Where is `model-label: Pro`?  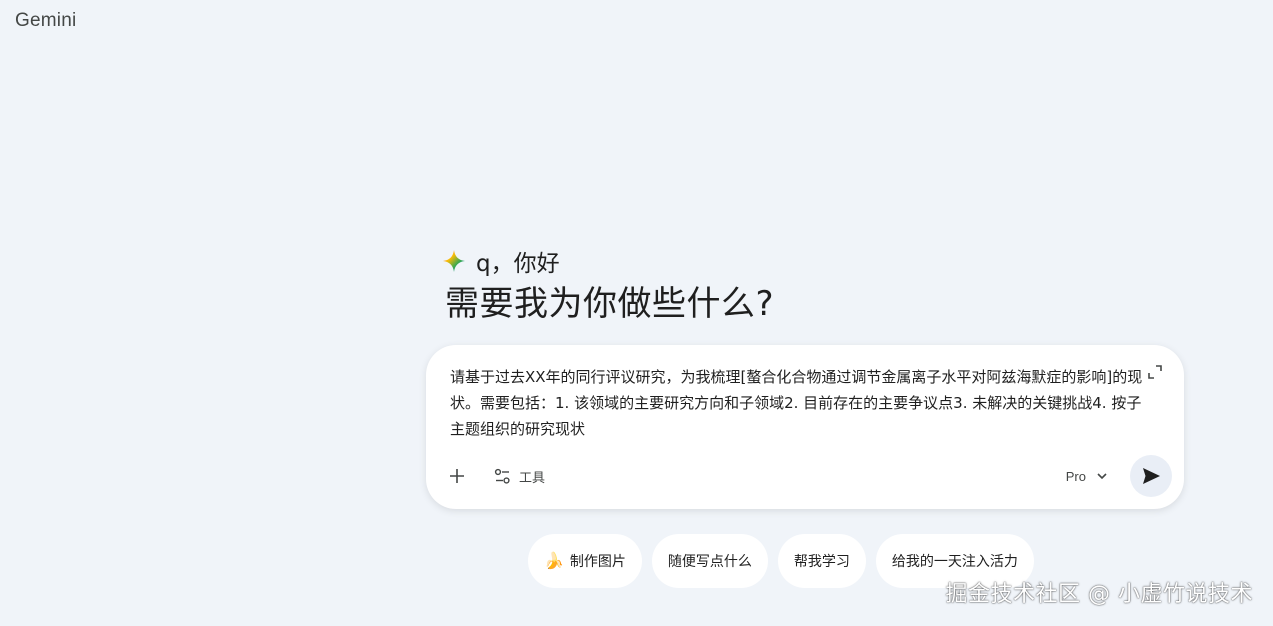 model-label: Pro is located at coordinates (1075, 476).